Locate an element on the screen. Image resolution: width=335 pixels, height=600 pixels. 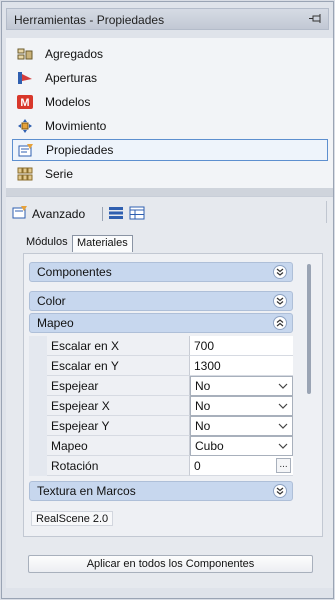
property-name: Espejear is located at coordinates (118, 386).